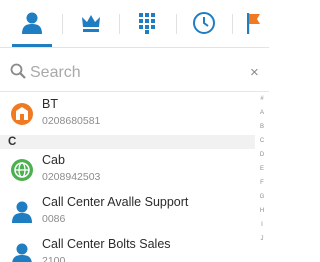  What do you see at coordinates (262, 211) in the screenshot?
I see `index-letter: H` at bounding box center [262, 211].